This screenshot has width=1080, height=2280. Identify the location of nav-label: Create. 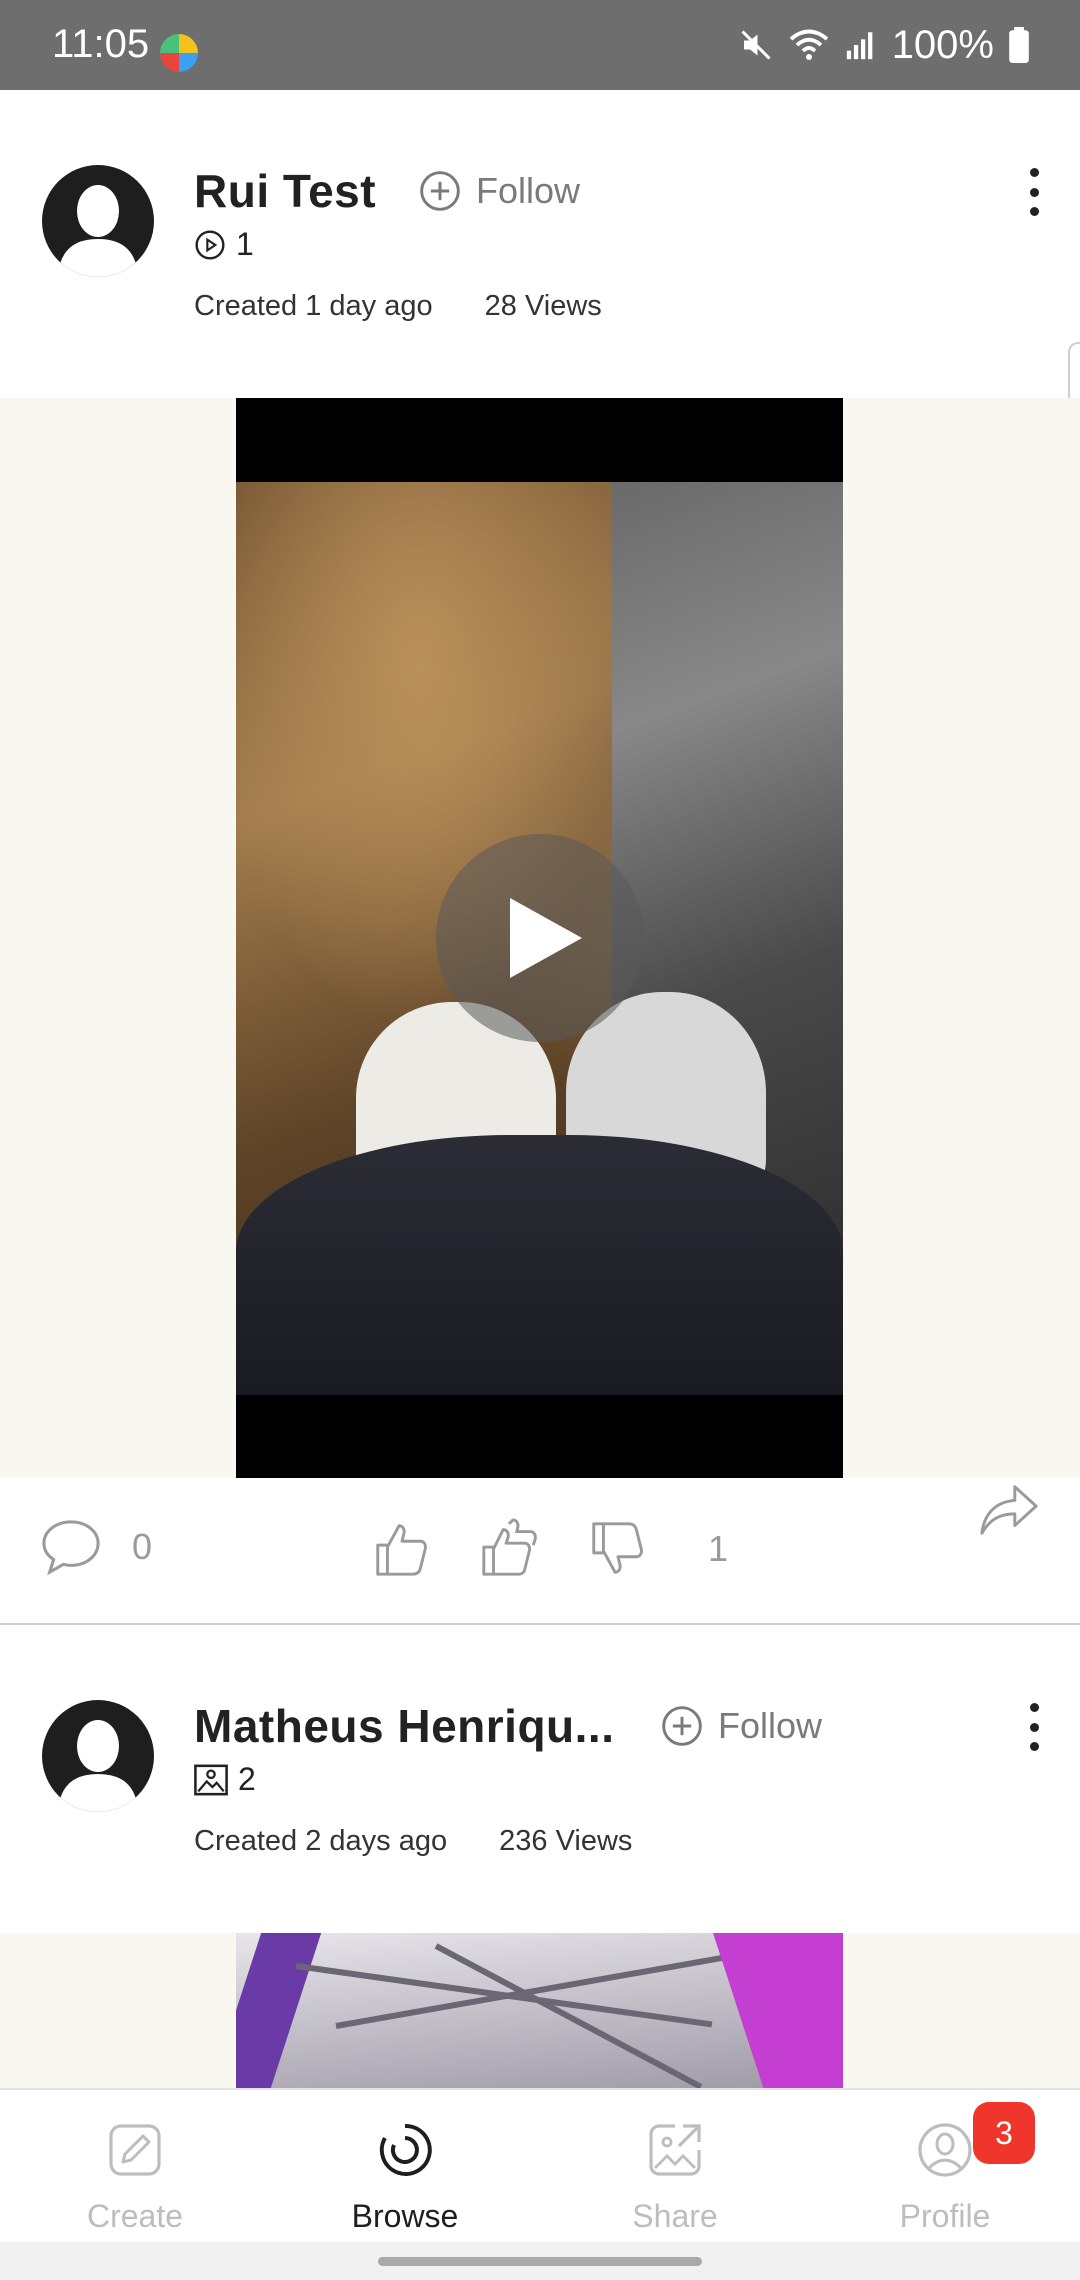
(135, 2216).